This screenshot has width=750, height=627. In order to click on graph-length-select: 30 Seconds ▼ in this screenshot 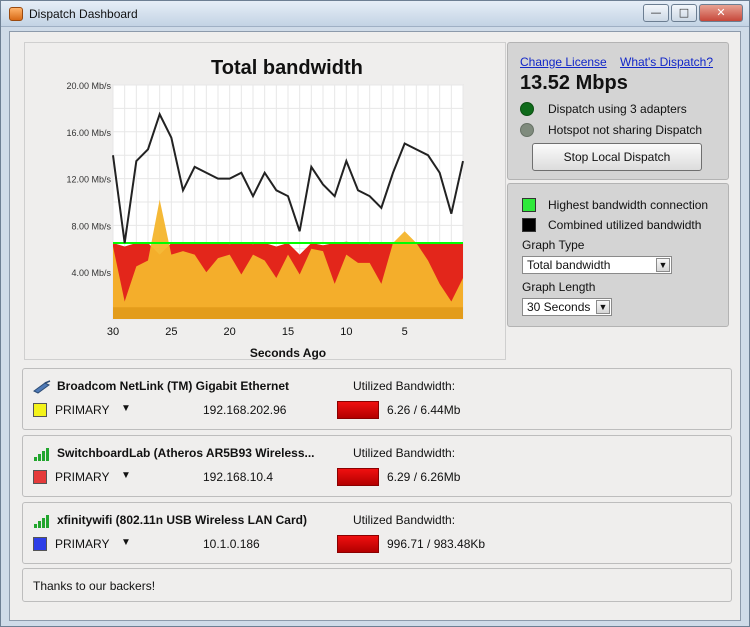, I will do `click(567, 307)`.